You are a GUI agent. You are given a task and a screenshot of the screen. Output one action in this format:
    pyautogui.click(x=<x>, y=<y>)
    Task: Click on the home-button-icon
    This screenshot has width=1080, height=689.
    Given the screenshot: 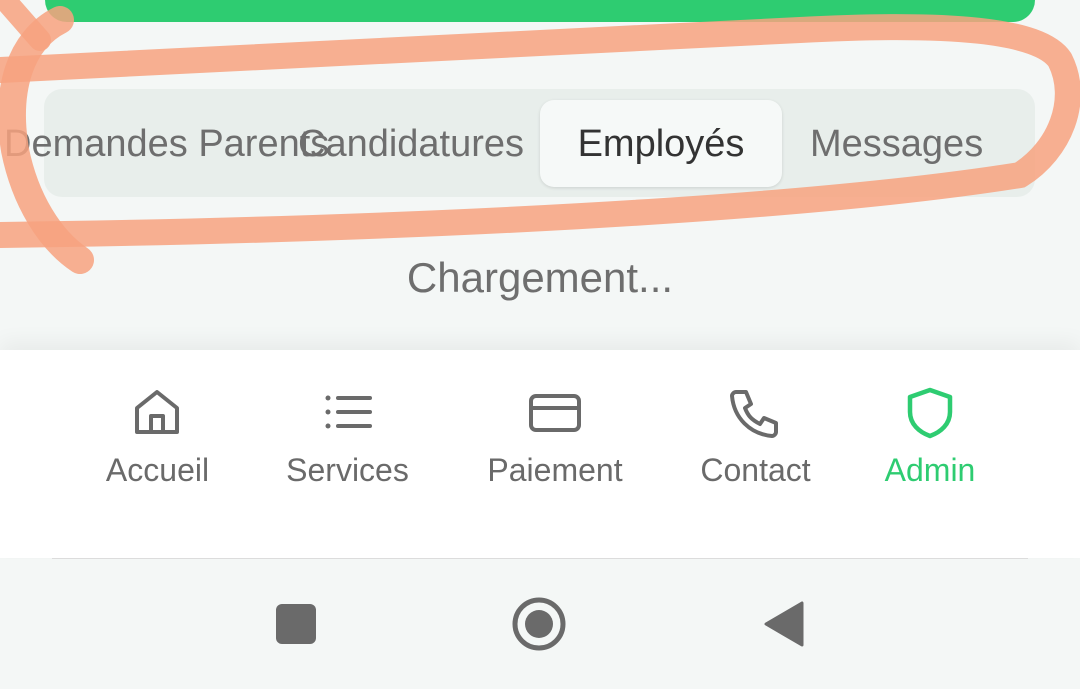 What is the action you would take?
    pyautogui.click(x=539, y=624)
    